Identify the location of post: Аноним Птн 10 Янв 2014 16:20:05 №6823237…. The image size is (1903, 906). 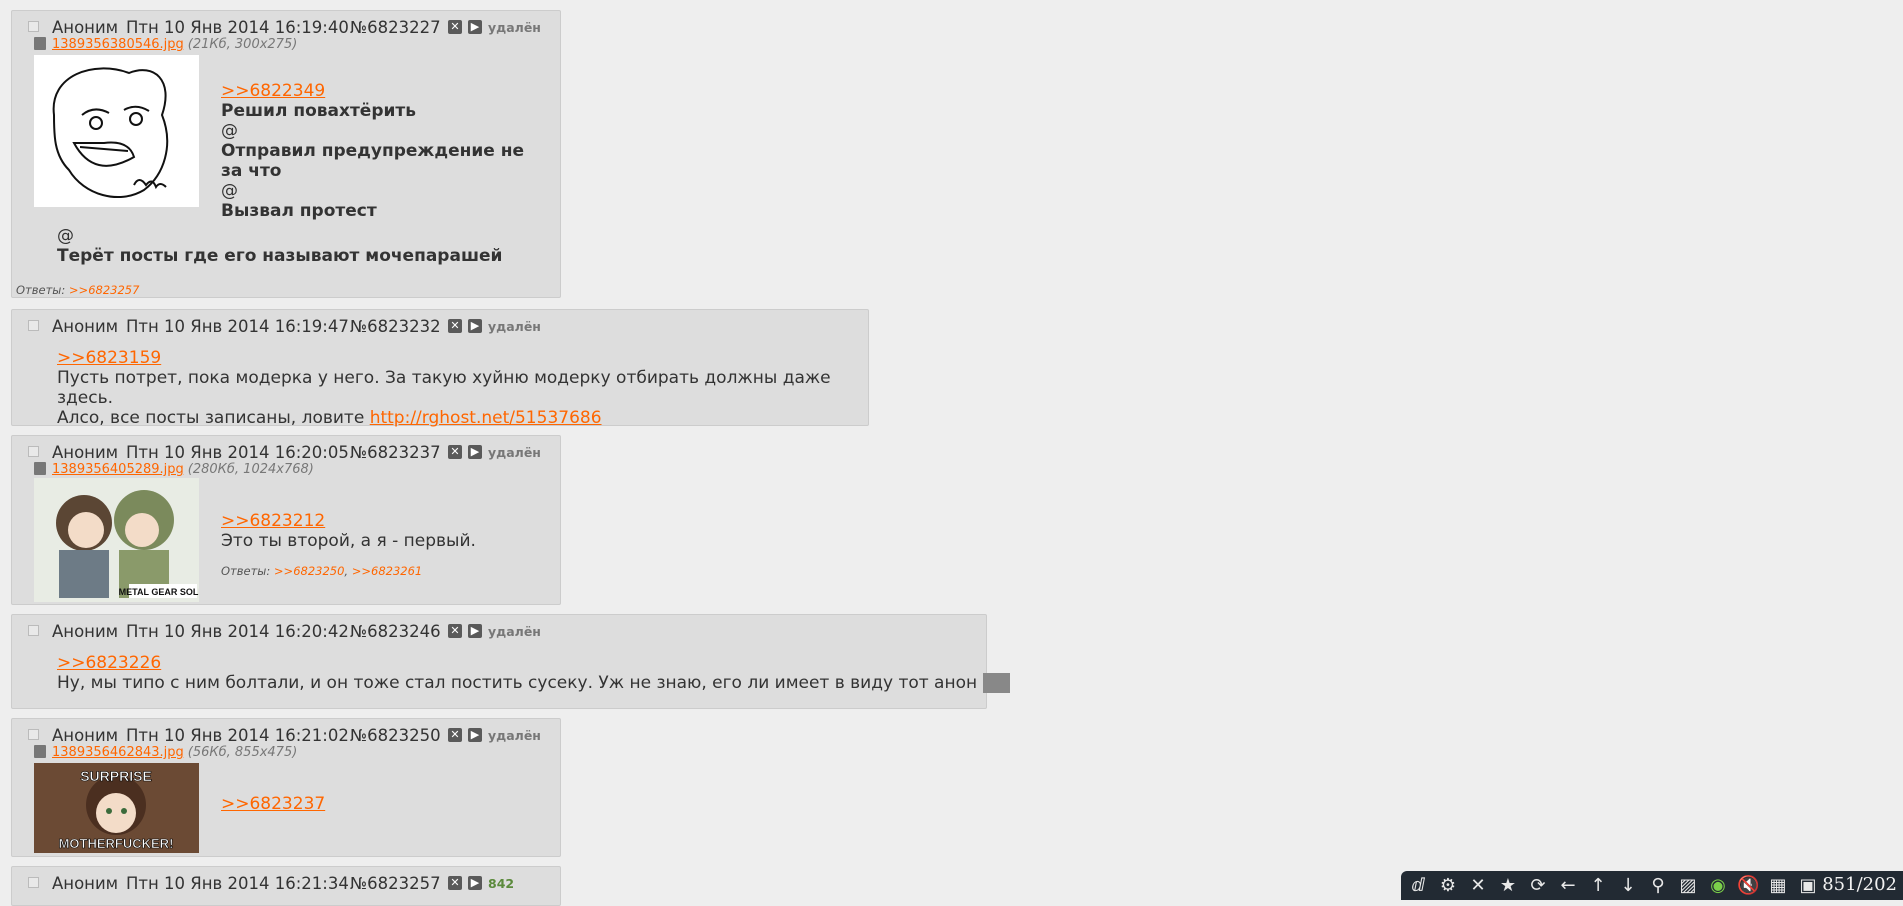
(286, 520).